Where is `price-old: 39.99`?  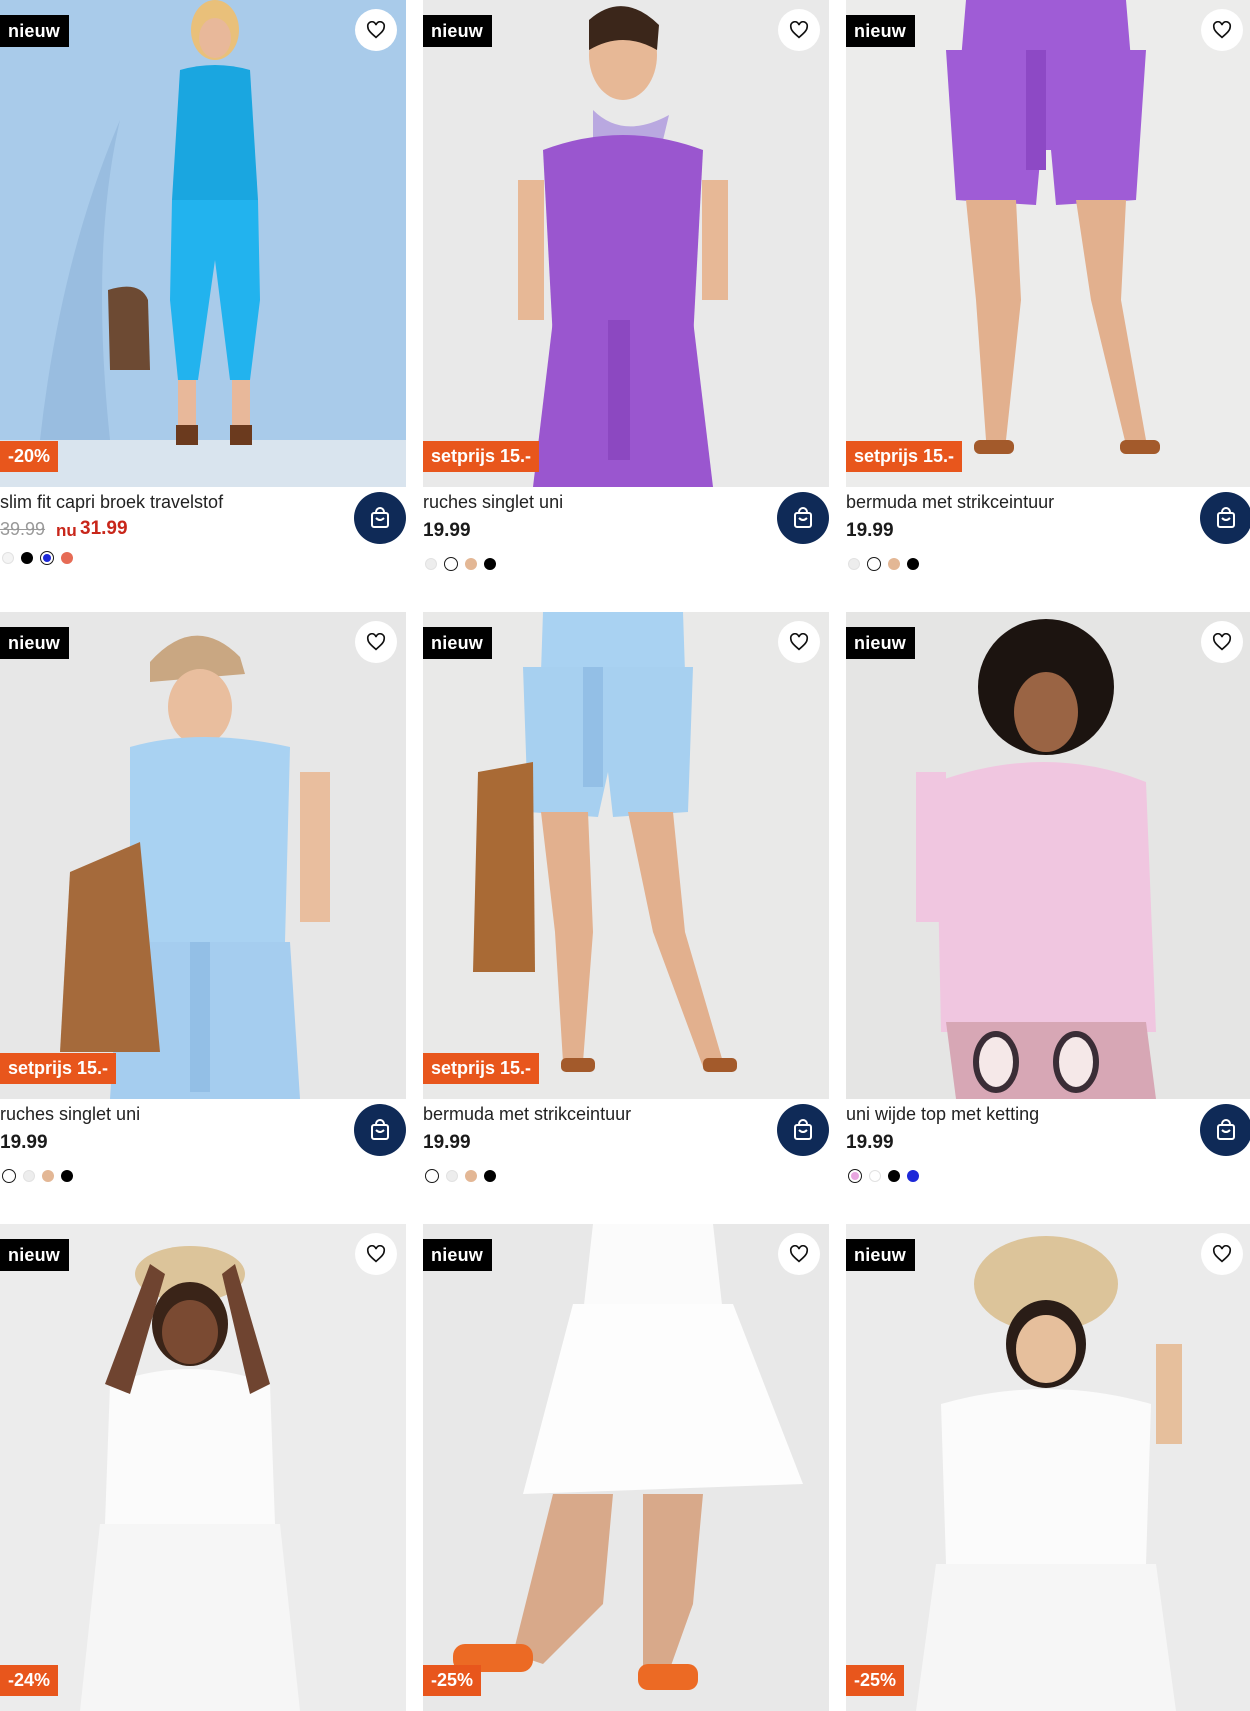
price-old: 39.99 is located at coordinates (23, 529).